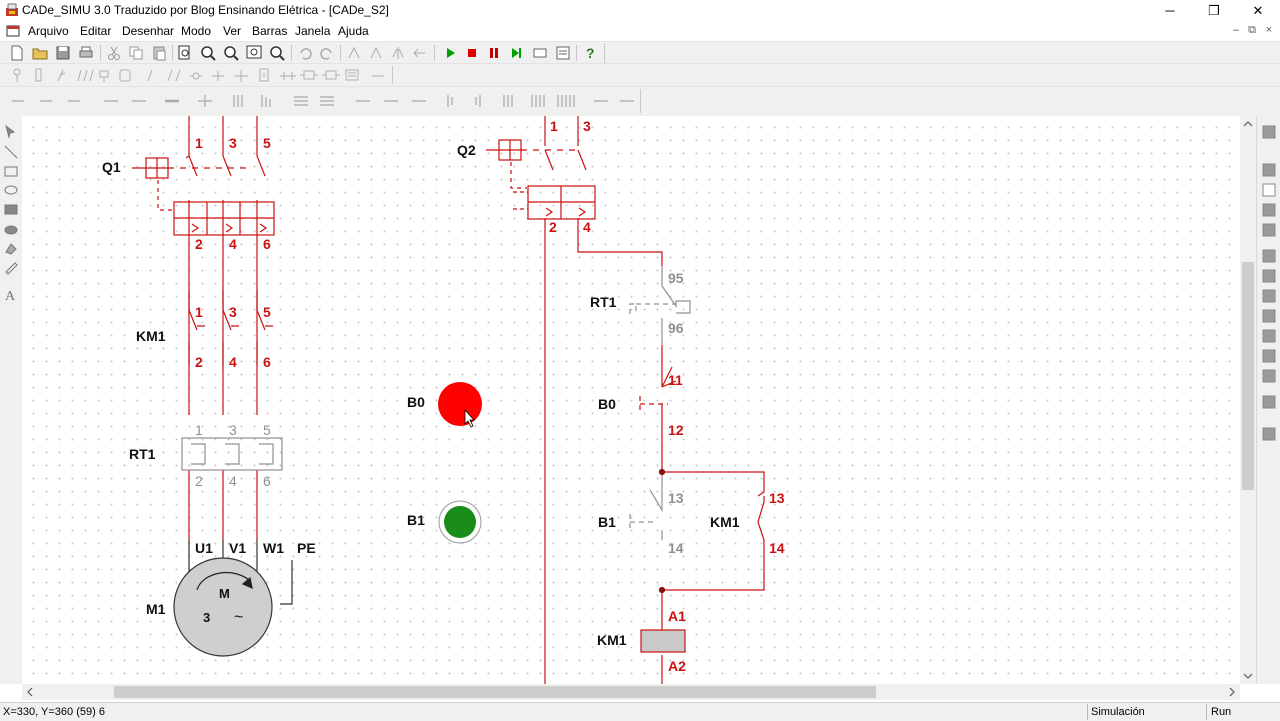 Image resolution: width=1280 pixels, height=721 pixels. I want to click on km1-terminal: 4, so click(233, 362).